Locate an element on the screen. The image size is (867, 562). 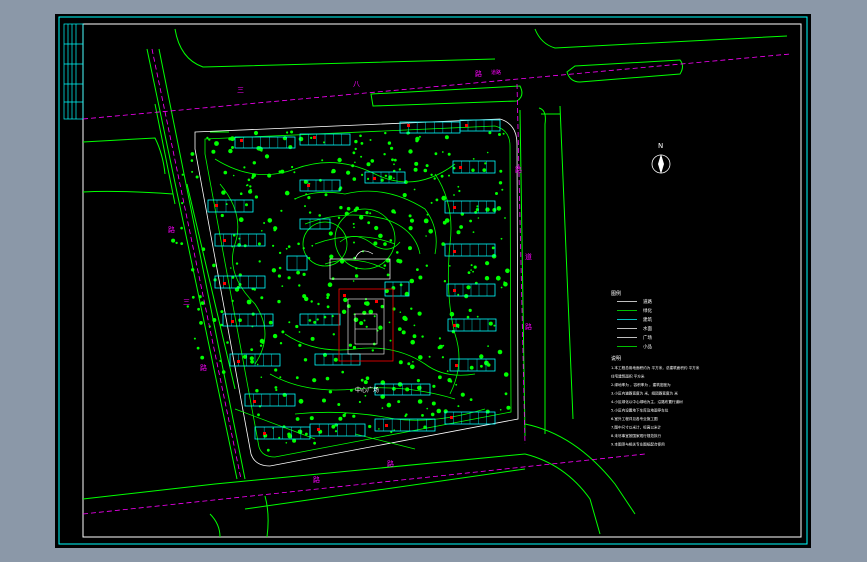
road-label: 道 is located at coordinates (528, 256).